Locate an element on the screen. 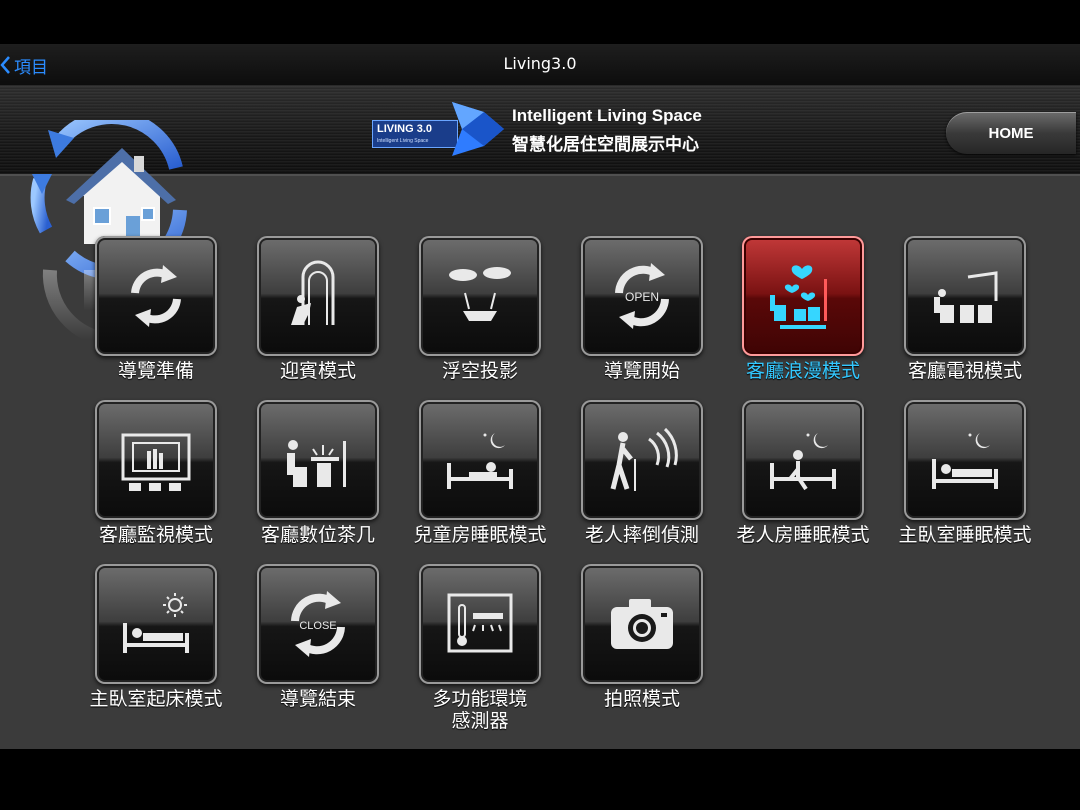  mode-label-line2: 感測器 is located at coordinates (480, 721).